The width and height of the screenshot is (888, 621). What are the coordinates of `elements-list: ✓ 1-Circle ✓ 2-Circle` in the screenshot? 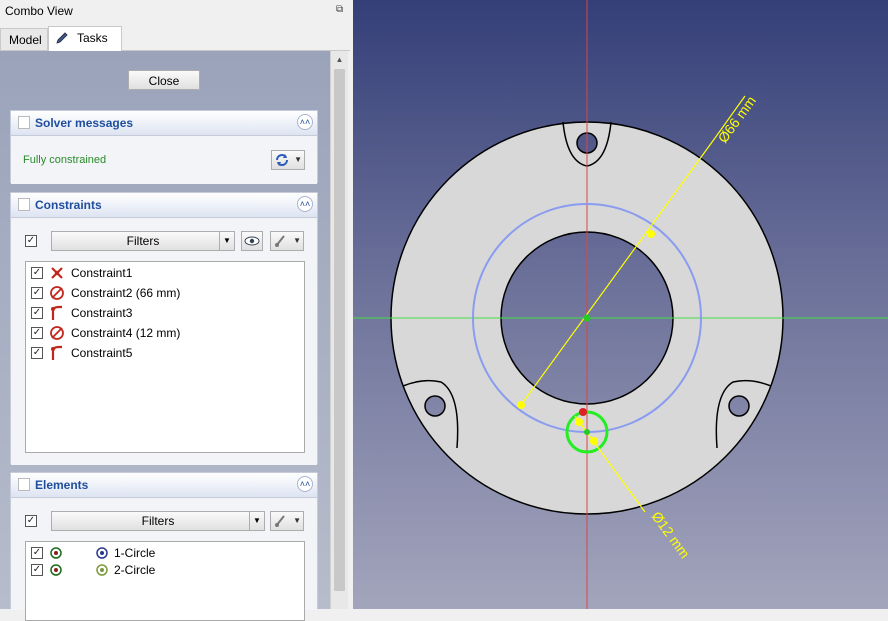 It's located at (165, 581).